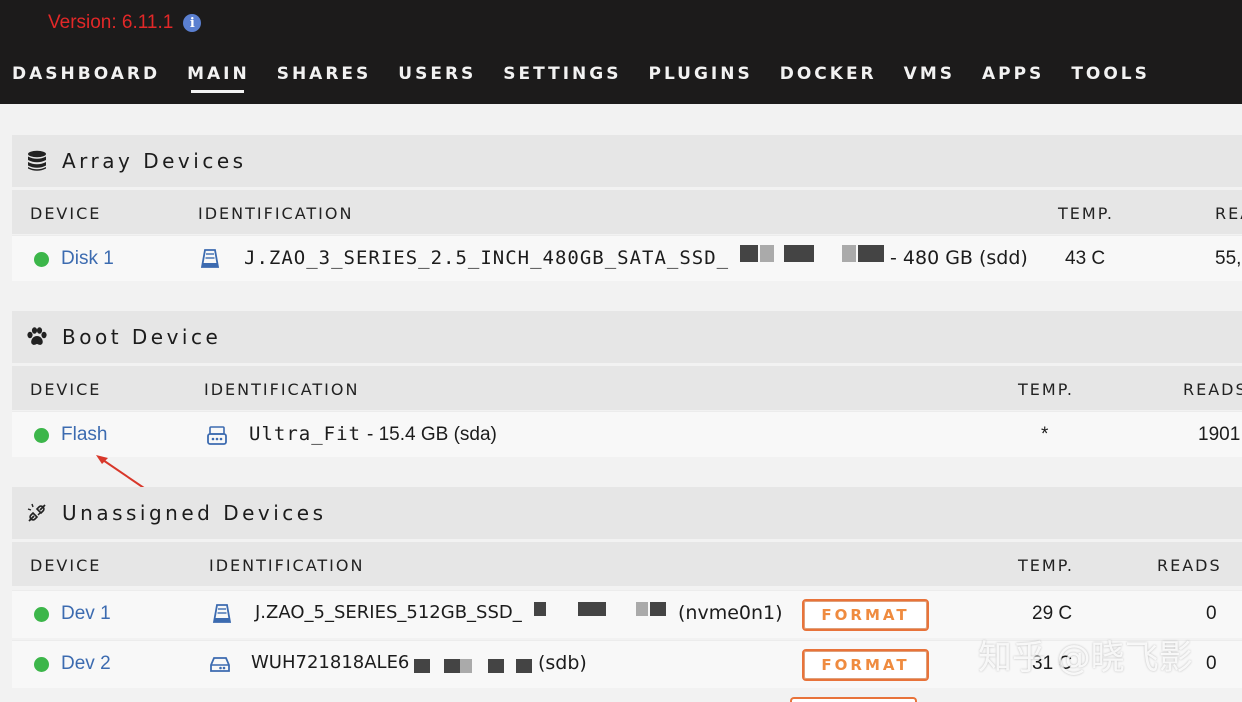 The image size is (1242, 702). What do you see at coordinates (1110, 74) in the screenshot?
I see `nav-tools: TOOLS` at bounding box center [1110, 74].